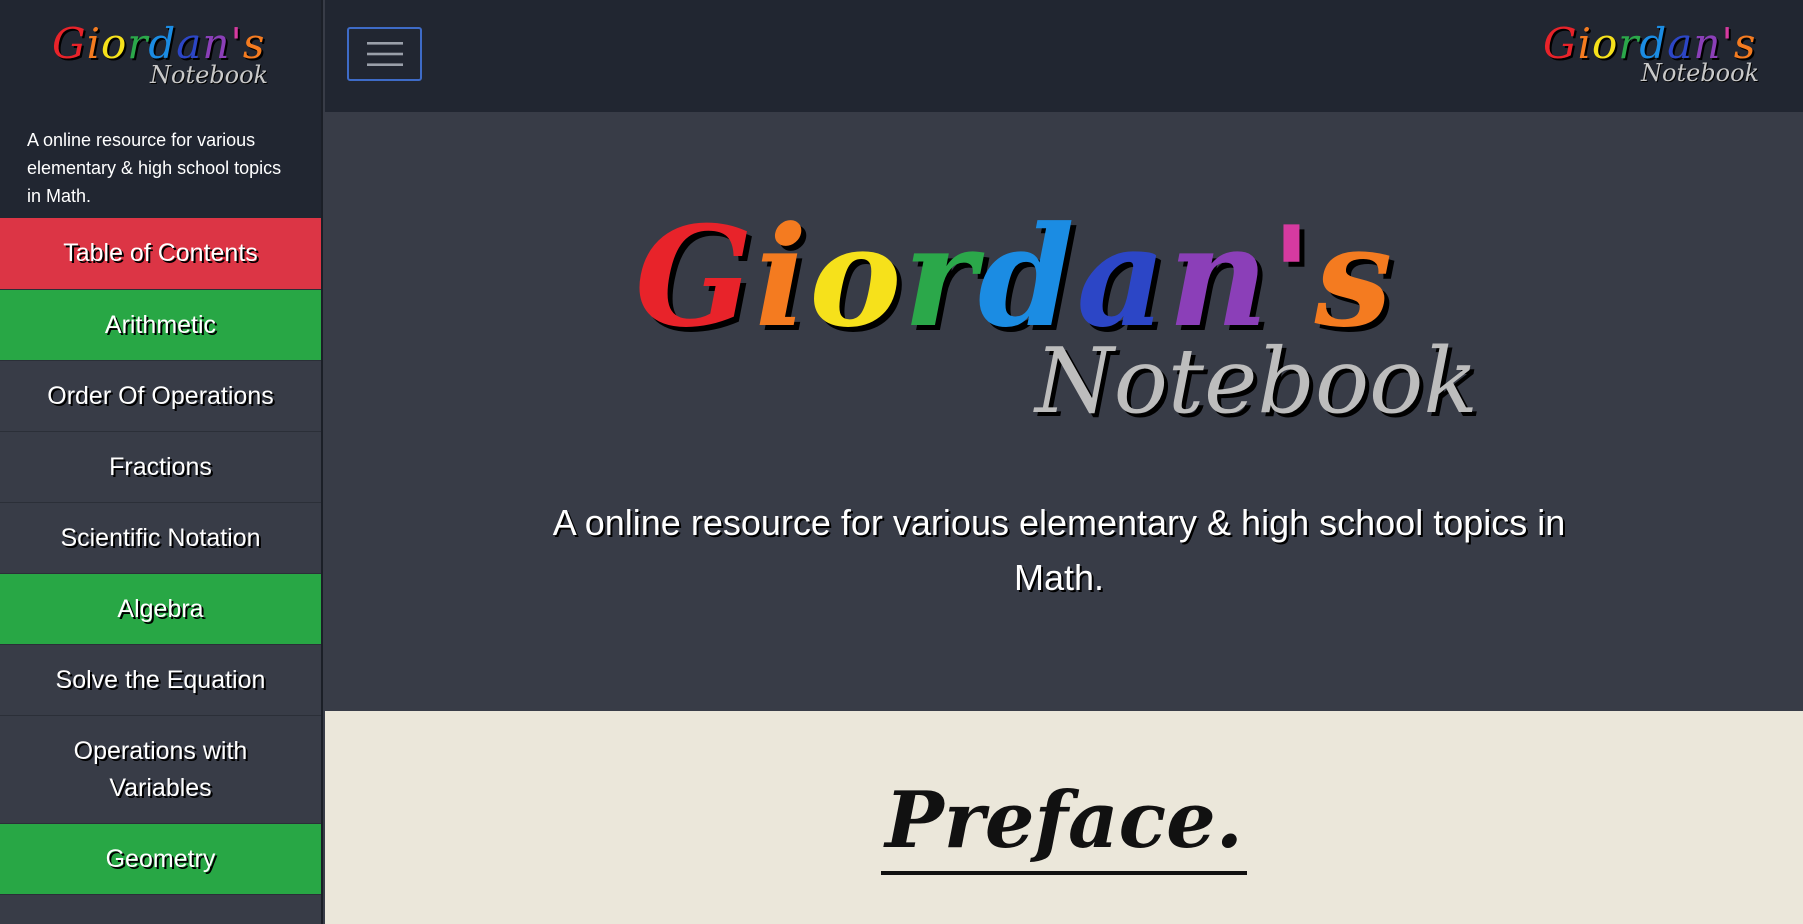 This screenshot has width=1803, height=924. What do you see at coordinates (1075, 322) in the screenshot?
I see `hero-logo: Giordan's Notebook` at bounding box center [1075, 322].